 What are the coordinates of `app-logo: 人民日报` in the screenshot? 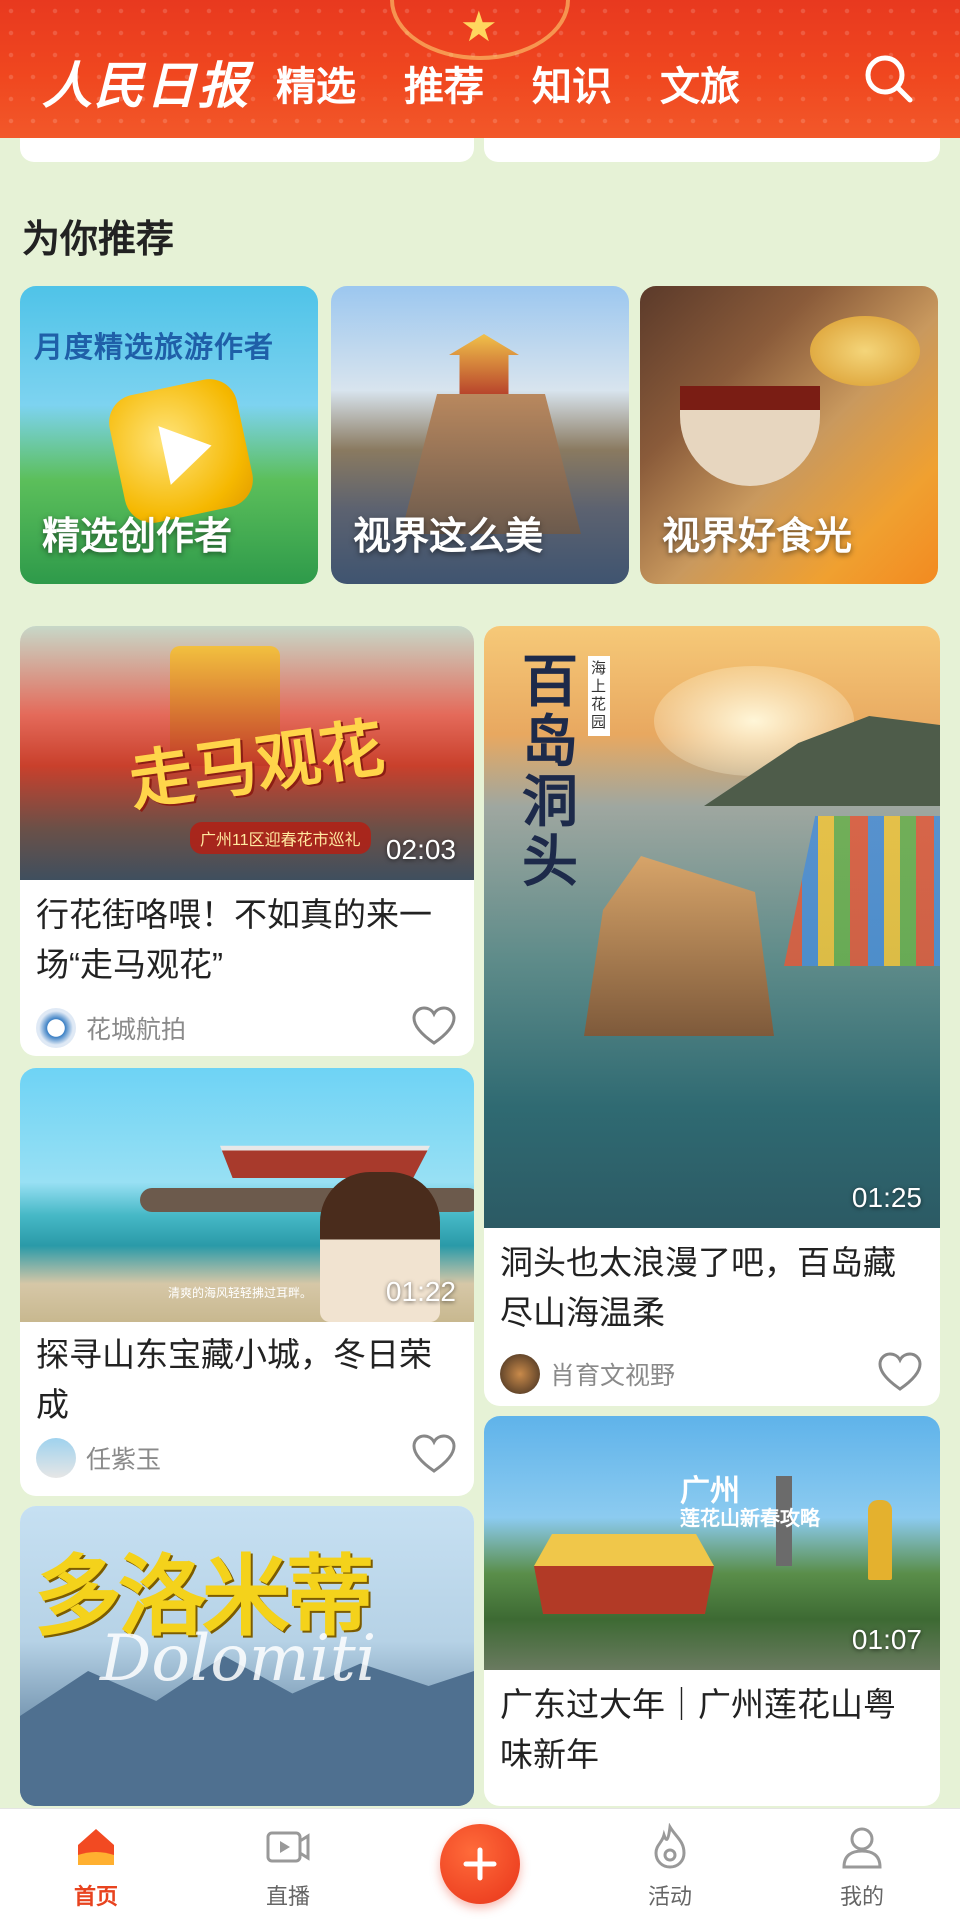 It's located at (146, 82).